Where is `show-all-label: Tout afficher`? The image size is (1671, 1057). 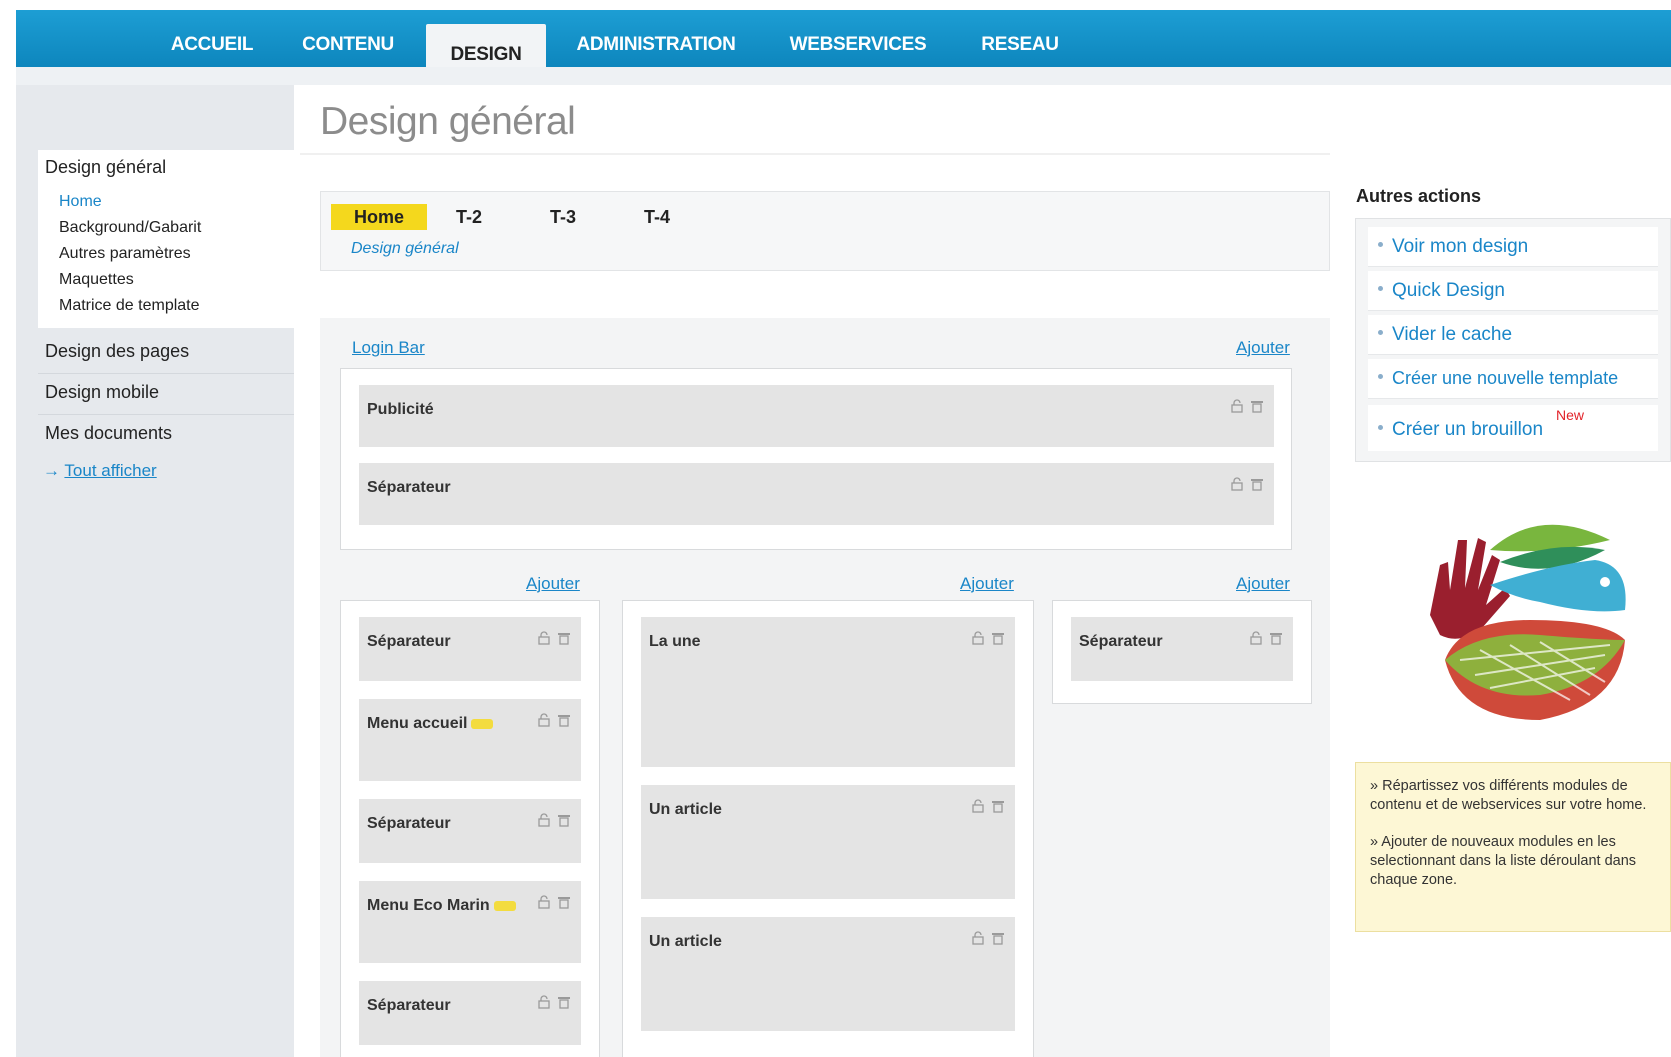 show-all-label: Tout afficher is located at coordinates (110, 470).